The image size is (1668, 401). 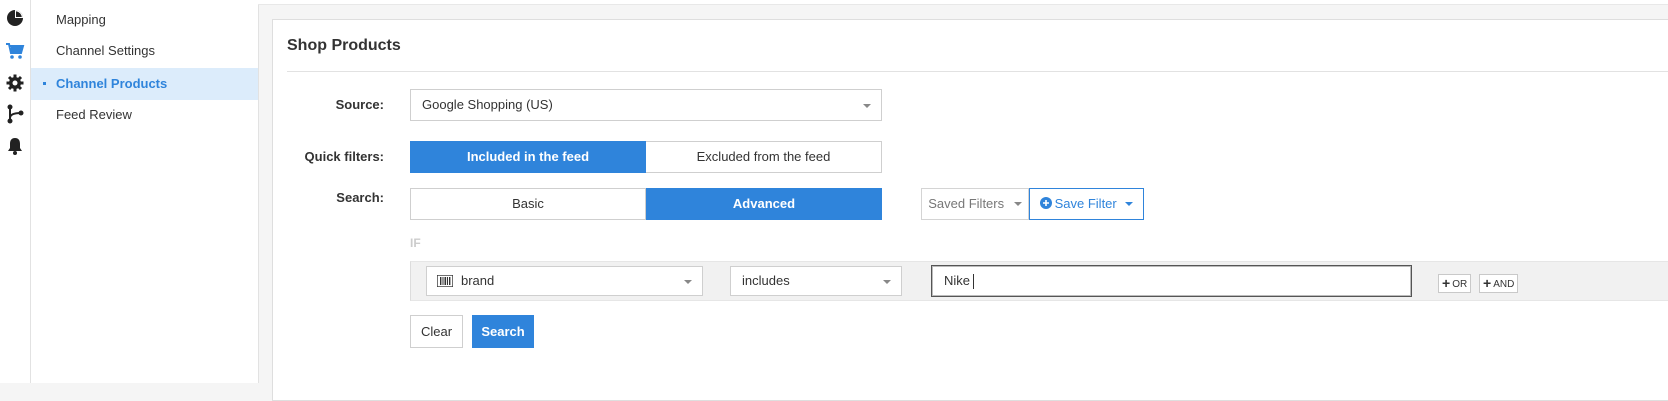 I want to click on search-mode-basic: Basic, so click(x=528, y=204).